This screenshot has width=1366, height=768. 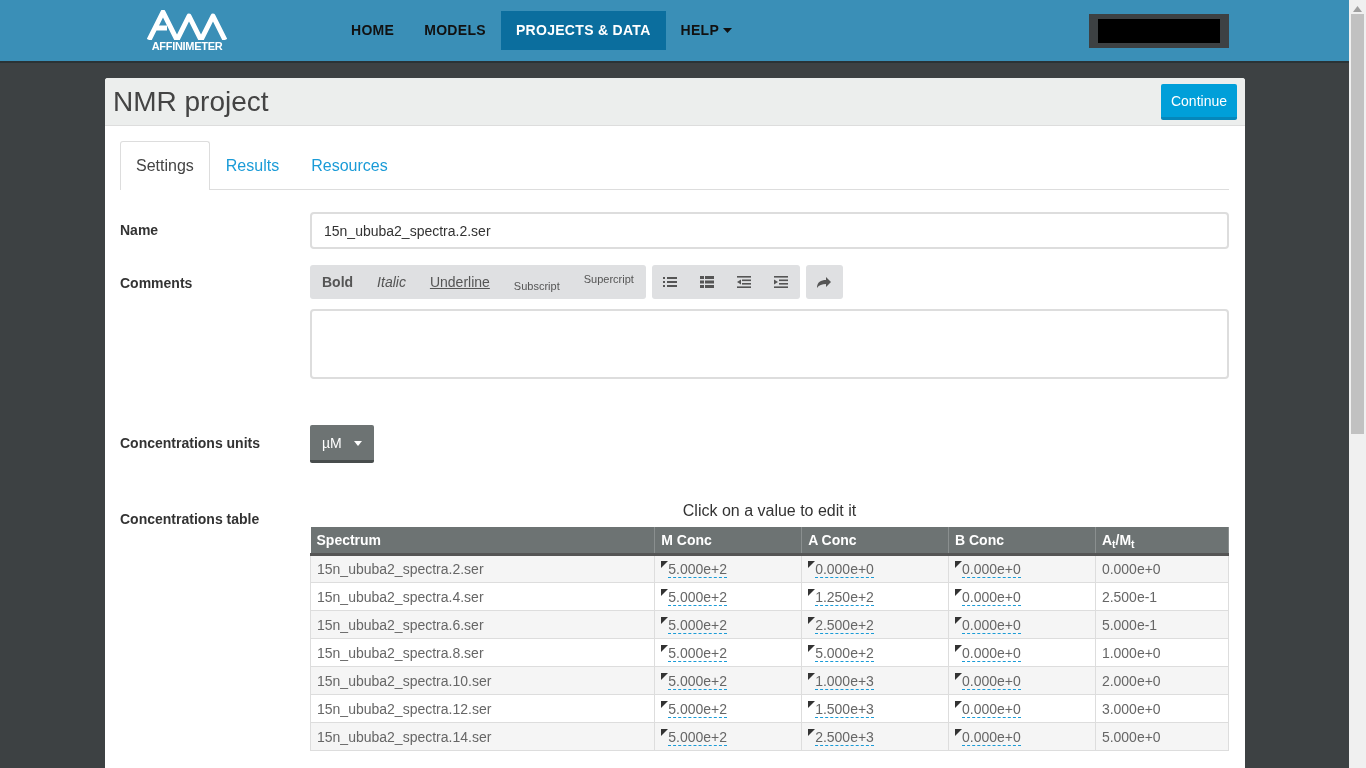 What do you see at coordinates (190, 443) in the screenshot?
I see `field-label: Concentrations units` at bounding box center [190, 443].